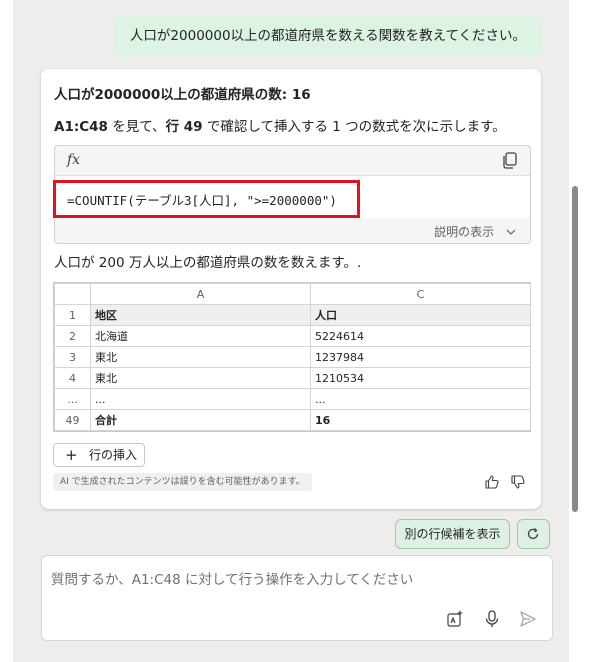 The image size is (589, 662). I want to click on row-ref: 行 49, so click(184, 127).